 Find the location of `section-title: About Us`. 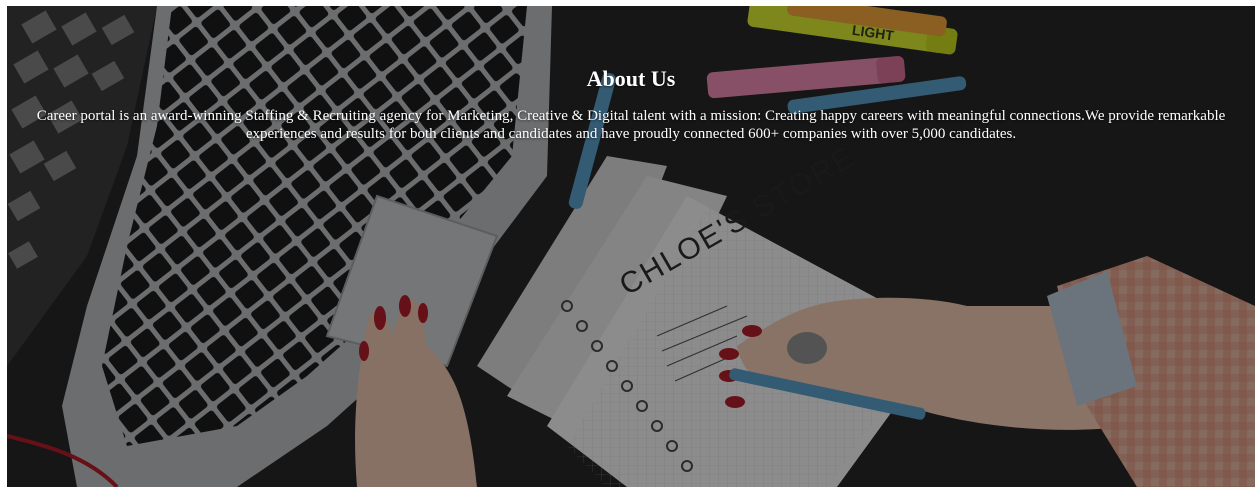

section-title: About Us is located at coordinates (631, 78).